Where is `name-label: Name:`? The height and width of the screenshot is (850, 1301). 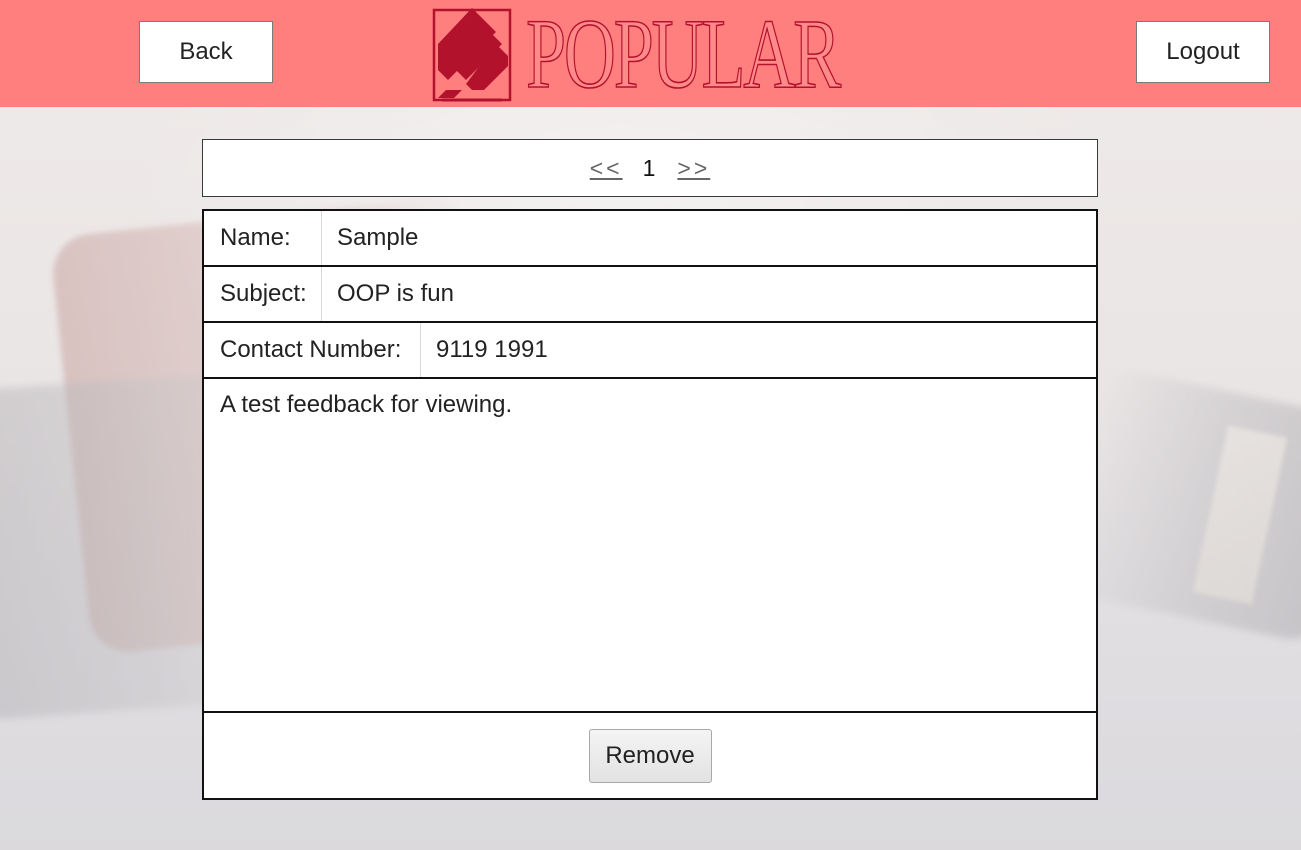
name-label: Name: is located at coordinates (263, 238).